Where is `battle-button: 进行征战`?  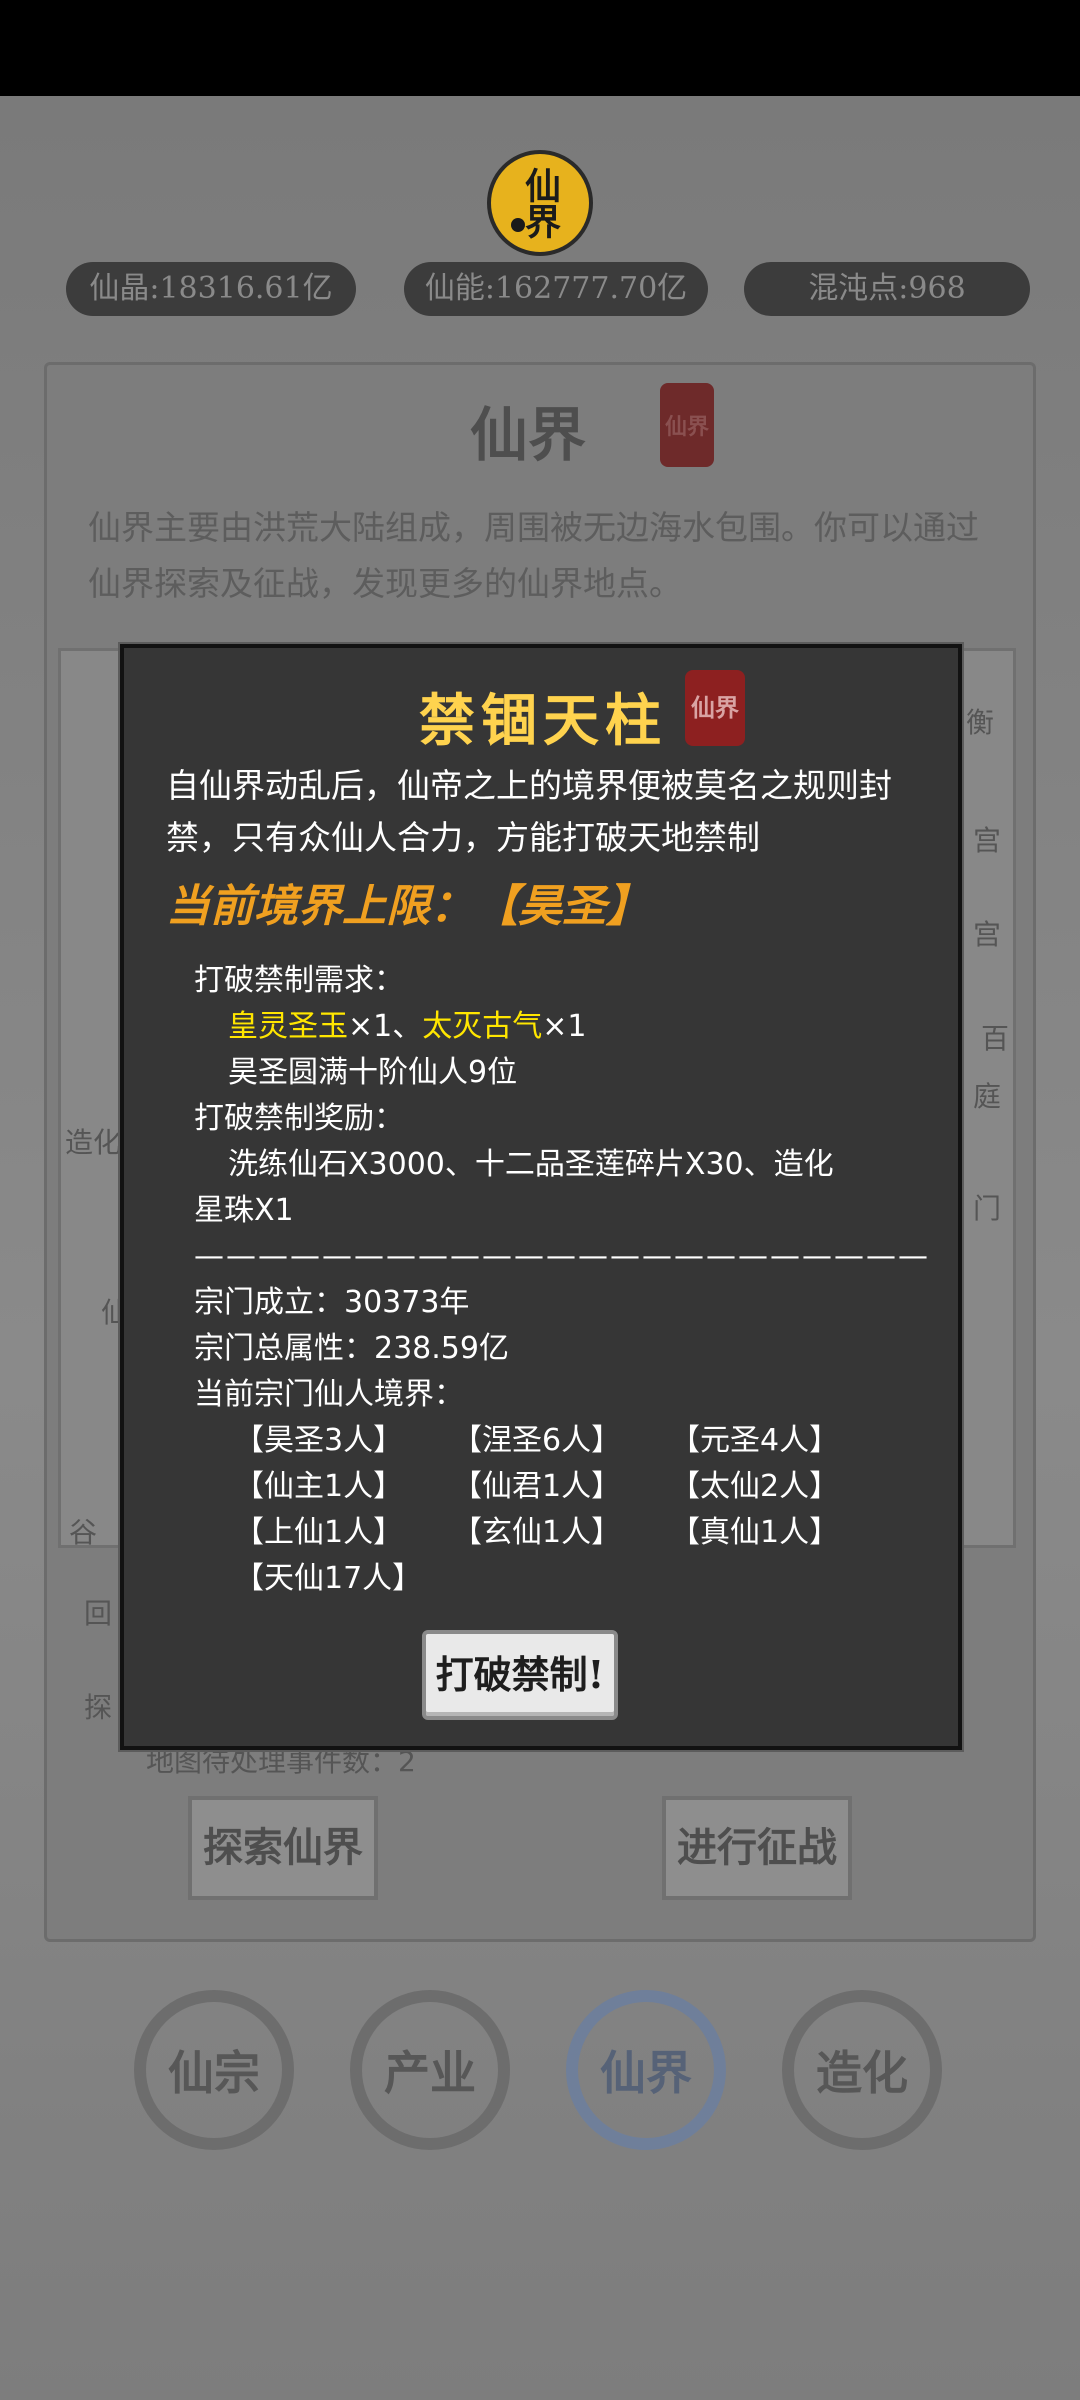 battle-button: 进行征战 is located at coordinates (757, 1848).